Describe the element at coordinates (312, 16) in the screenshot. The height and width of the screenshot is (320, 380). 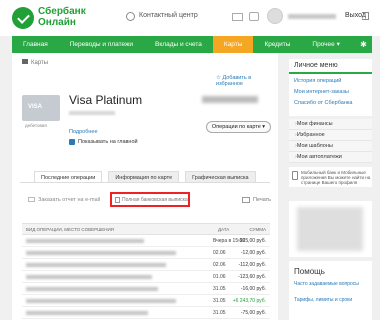
I see `user-name` at that location.